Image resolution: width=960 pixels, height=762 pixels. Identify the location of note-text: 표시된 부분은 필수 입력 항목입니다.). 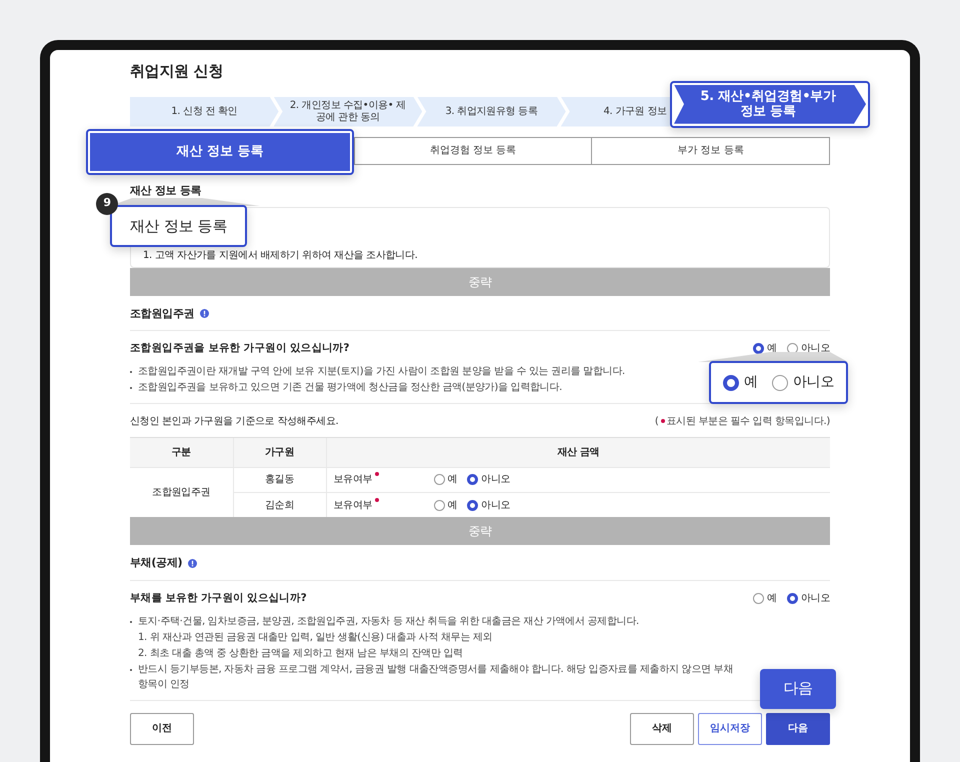
(748, 421).